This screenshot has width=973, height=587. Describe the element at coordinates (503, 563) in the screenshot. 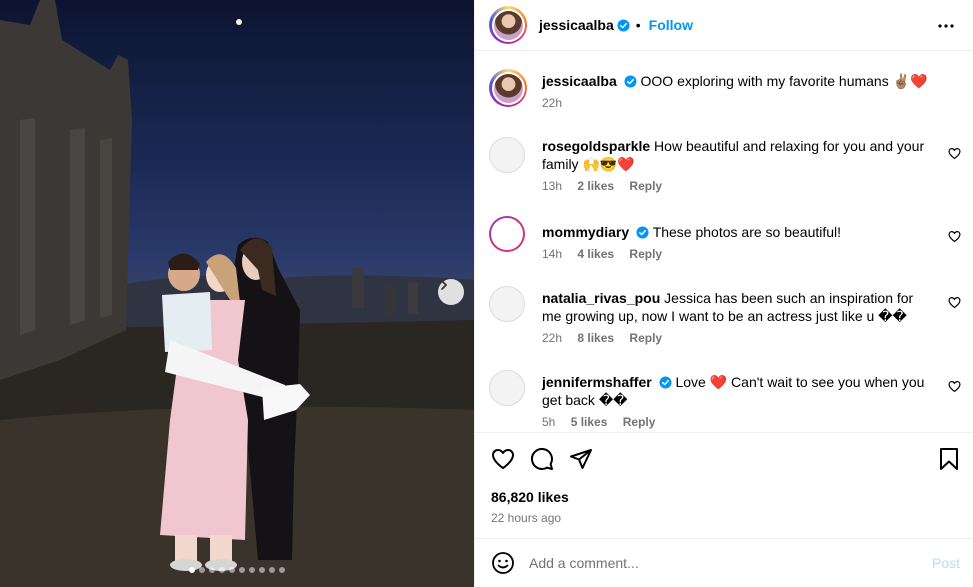

I see `emoji-icon` at that location.